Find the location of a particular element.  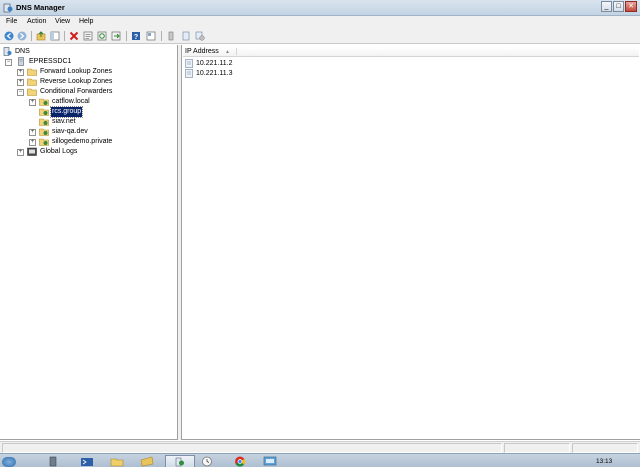

column-header: IP Address ▲ is located at coordinates (411, 52).